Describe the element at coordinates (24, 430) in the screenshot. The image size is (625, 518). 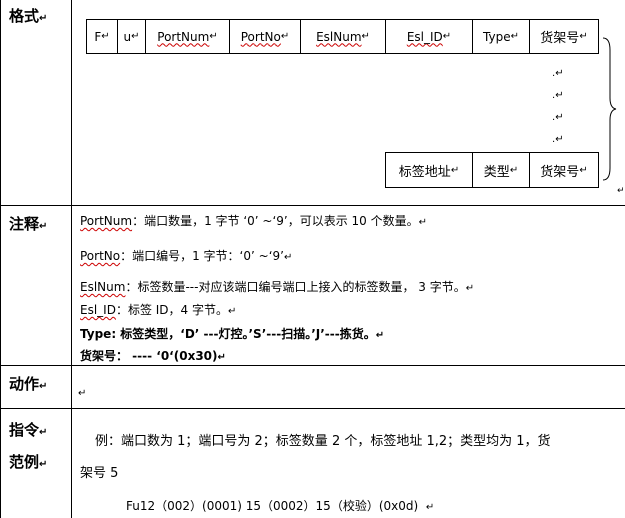
I see `section-example-text-1: 指令` at that location.